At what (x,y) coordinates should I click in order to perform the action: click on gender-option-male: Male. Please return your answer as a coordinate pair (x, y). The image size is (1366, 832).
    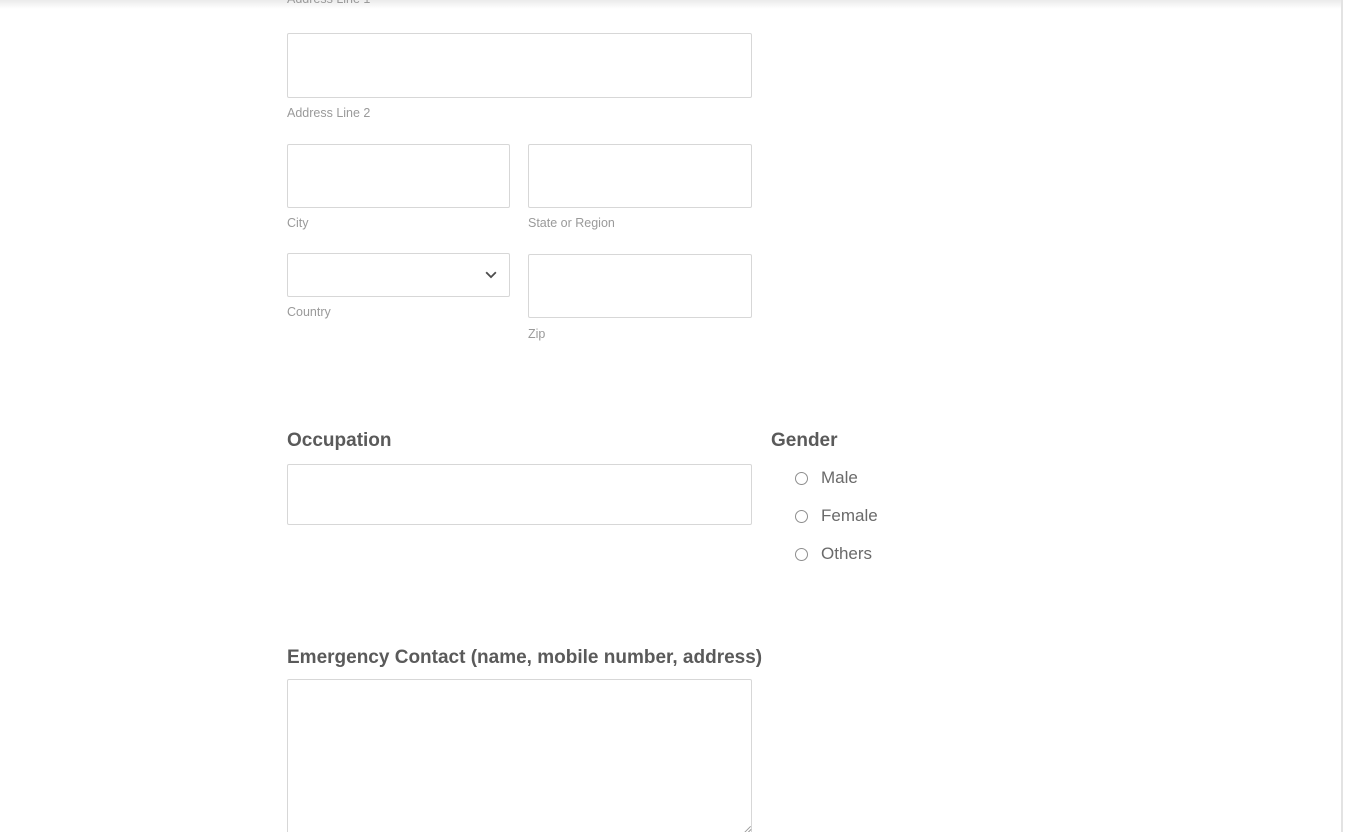
    Looking at the image, I should click on (826, 478).